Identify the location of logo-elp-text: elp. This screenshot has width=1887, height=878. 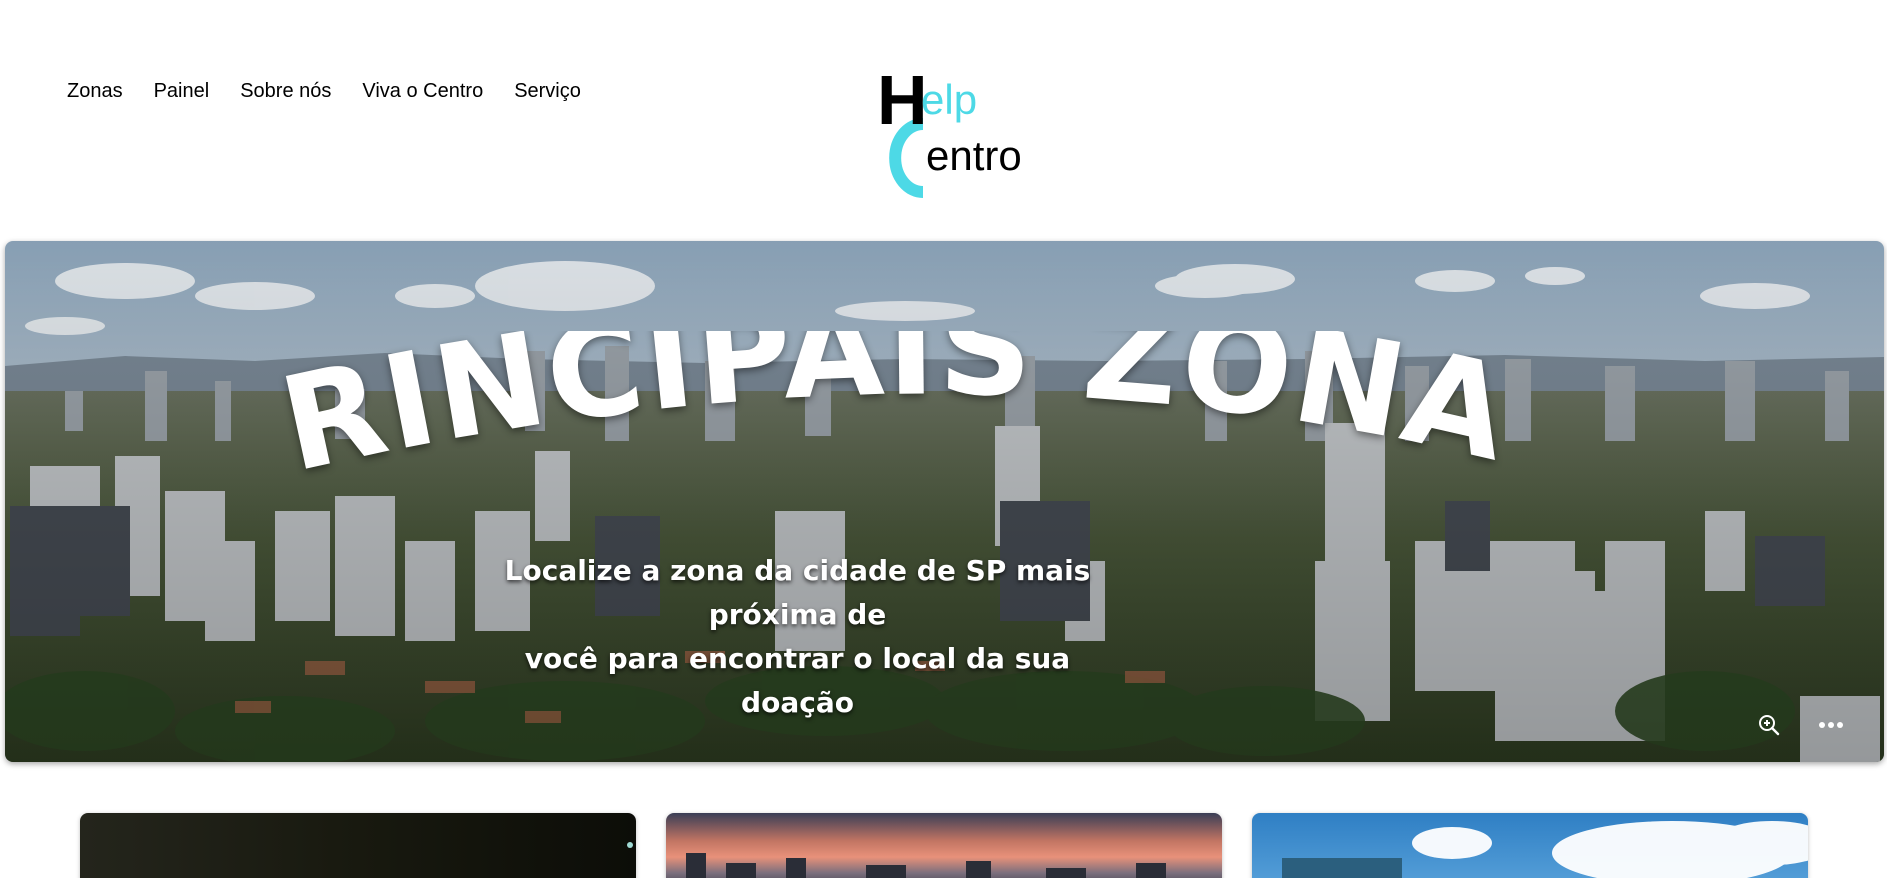
(949, 99).